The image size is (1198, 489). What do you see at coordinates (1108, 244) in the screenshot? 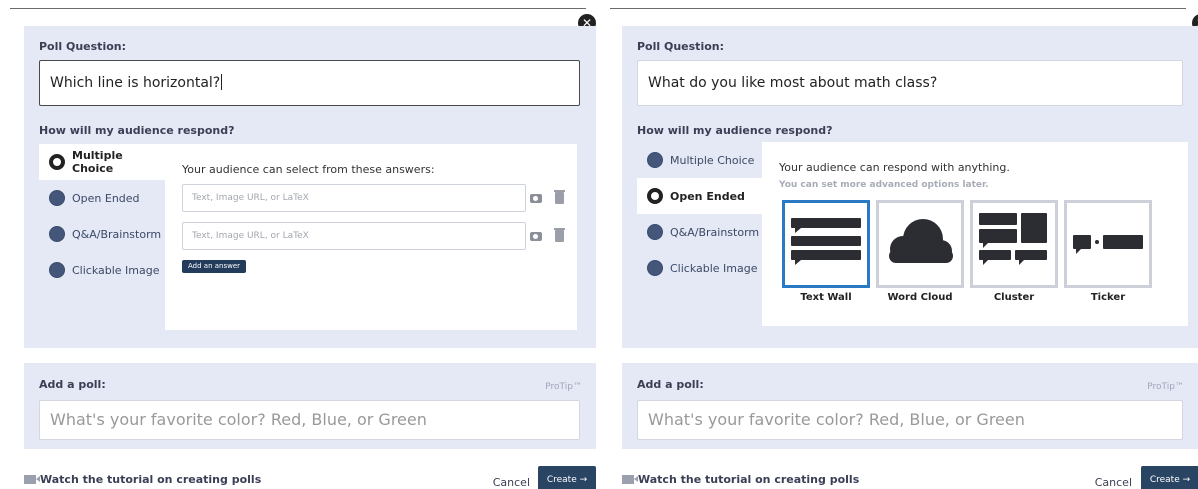
I see `ticker-icon` at bounding box center [1108, 244].